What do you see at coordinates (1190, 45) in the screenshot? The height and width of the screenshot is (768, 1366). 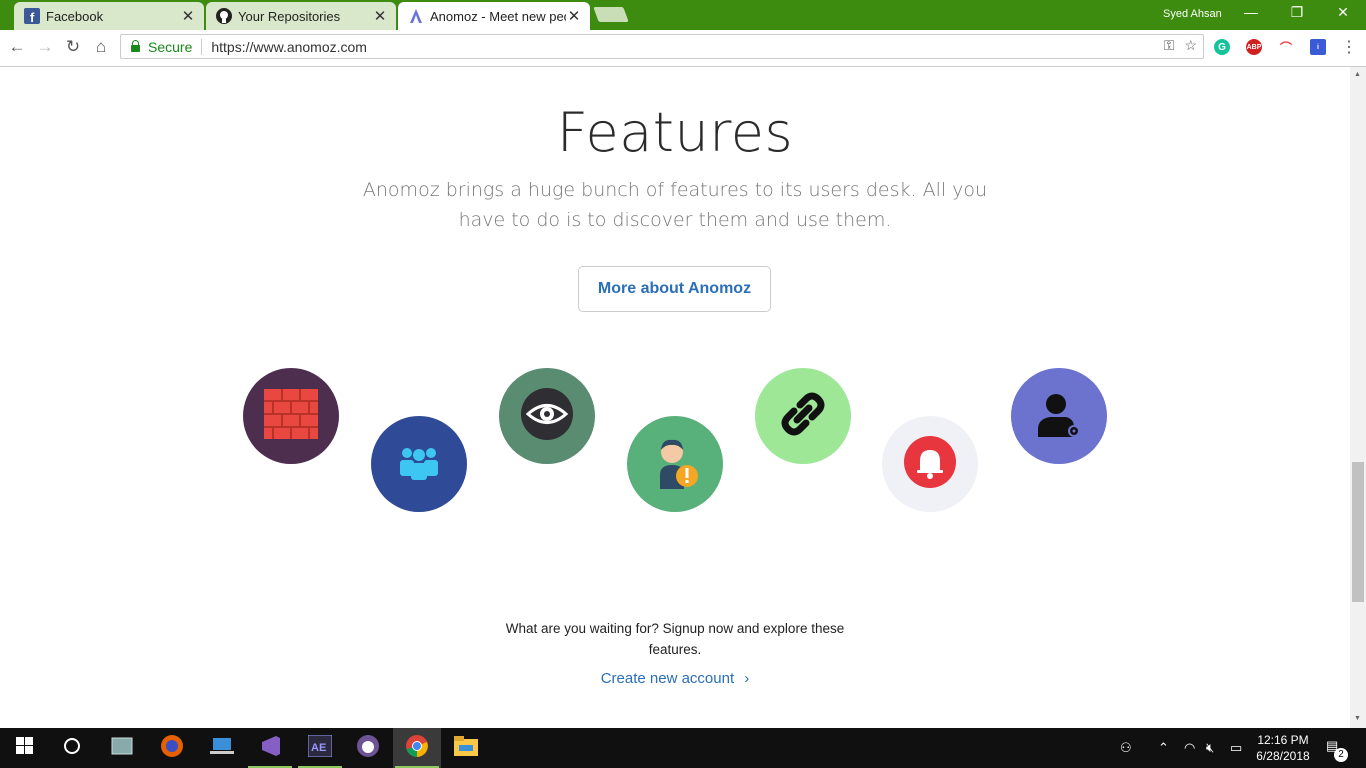 I see `bookmark-star-icon: ☆` at bounding box center [1190, 45].